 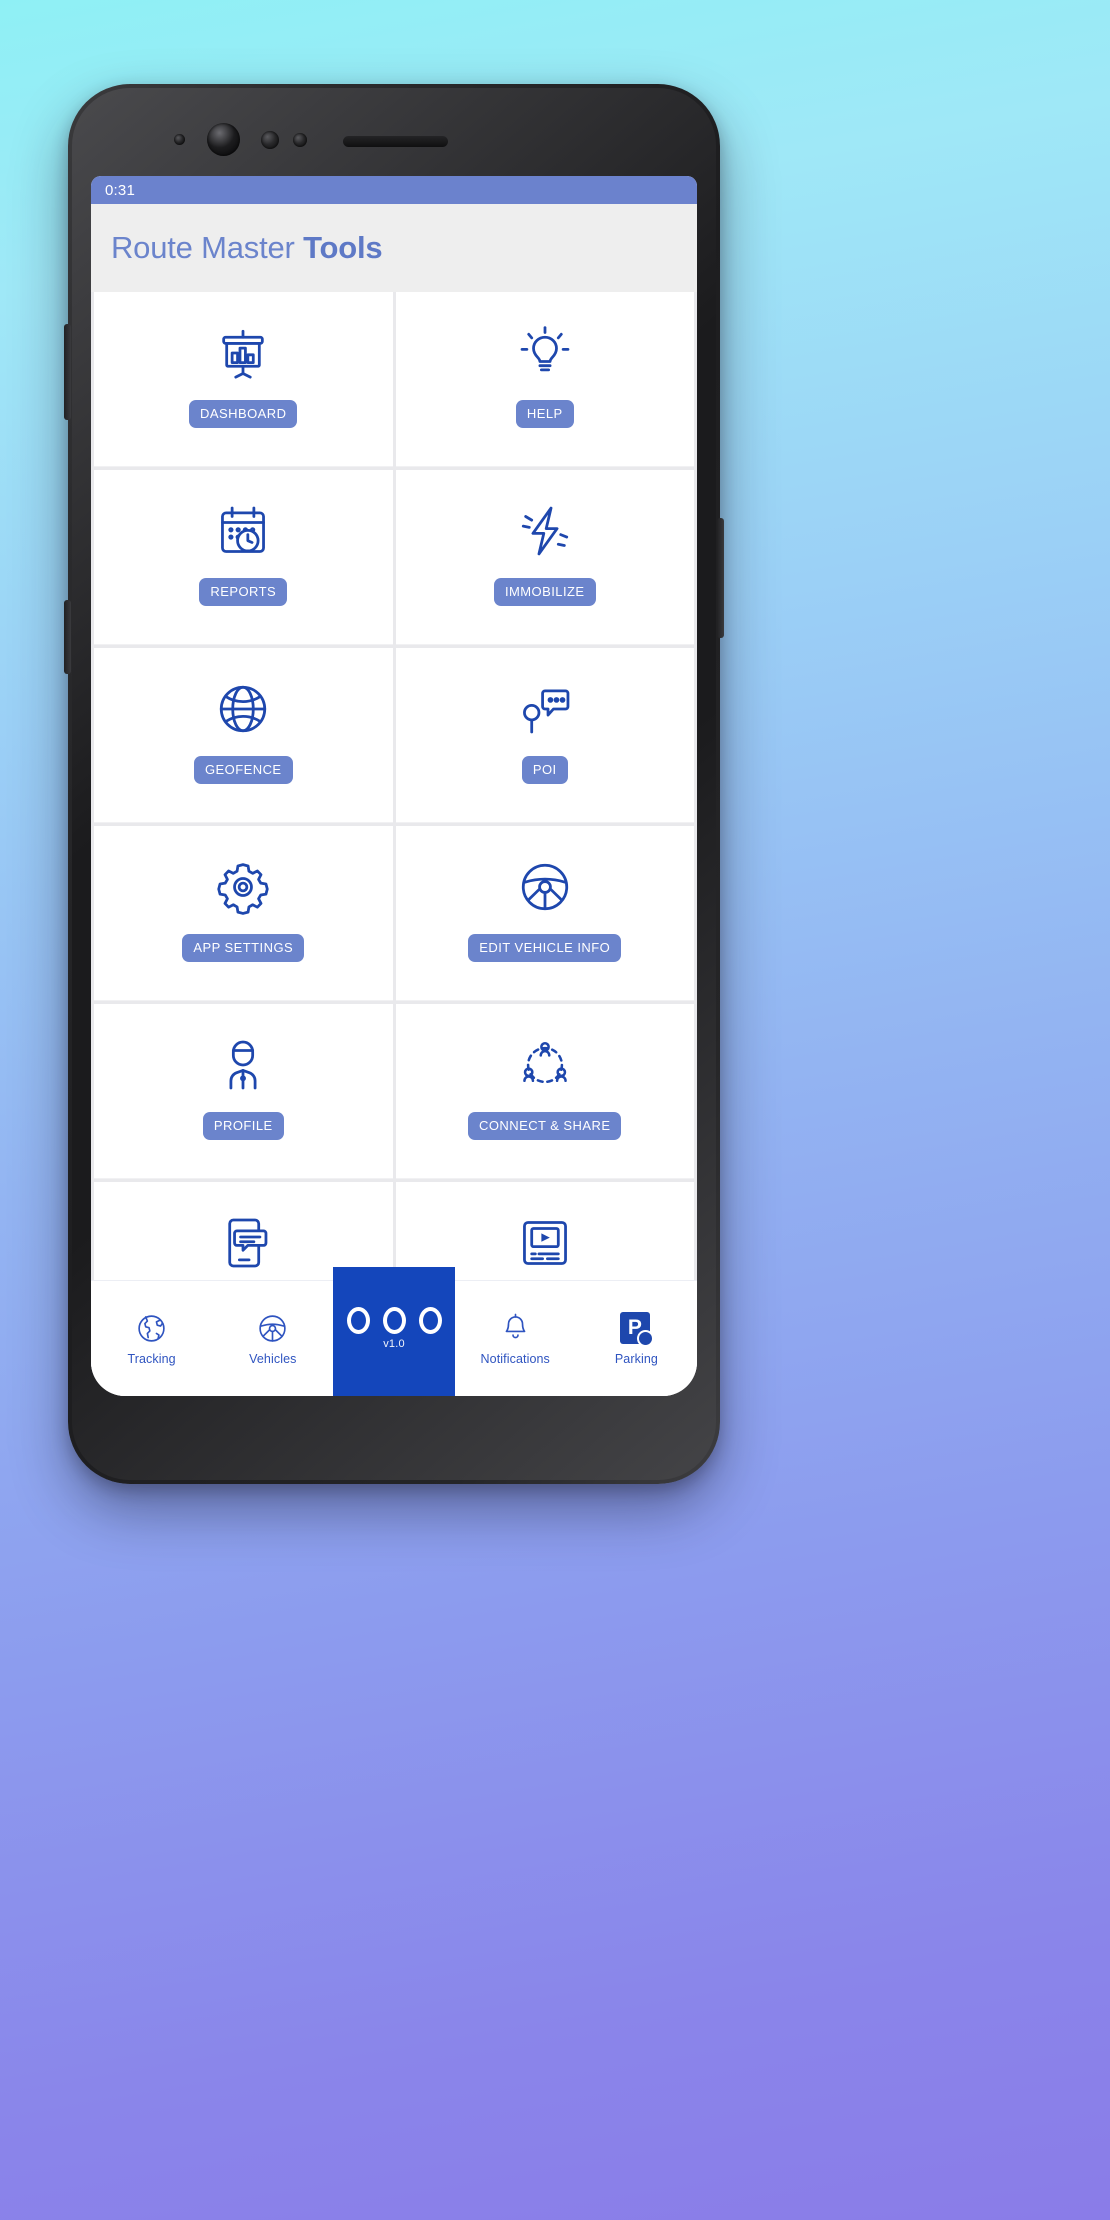 I want to click on nav-item-tracking: Tracking, so click(x=151, y=1338).